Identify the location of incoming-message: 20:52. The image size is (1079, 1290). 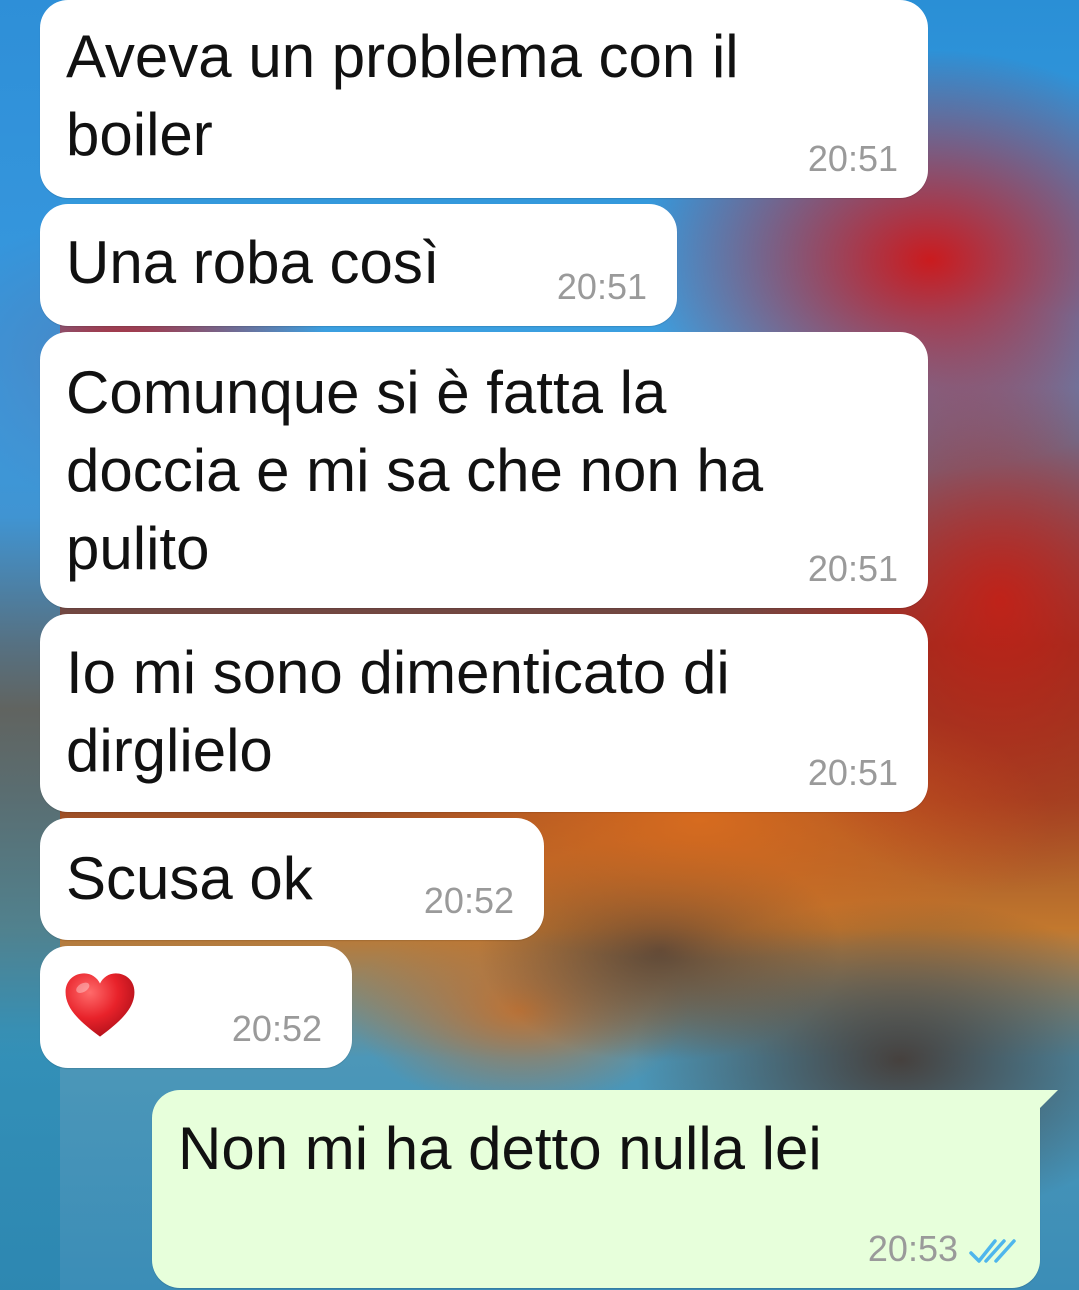
(196, 1007).